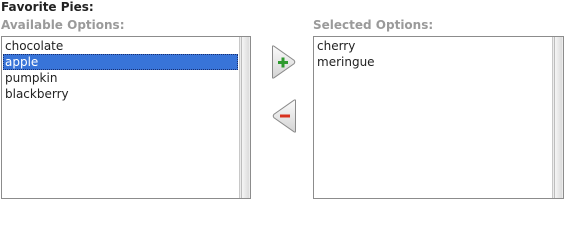 The width and height of the screenshot is (566, 240). What do you see at coordinates (120, 46) in the screenshot?
I see `list-item: chocolate` at bounding box center [120, 46].